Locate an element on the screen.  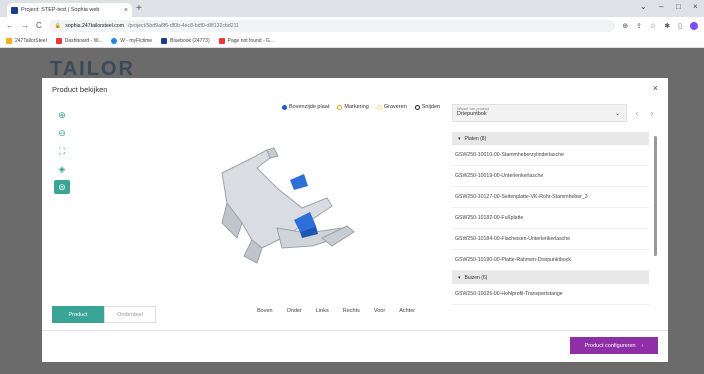
minimize-button: – is located at coordinates (661, 6).